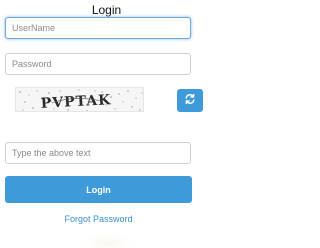  I want to click on forgot-password-link: Forgot Password, so click(98, 219).